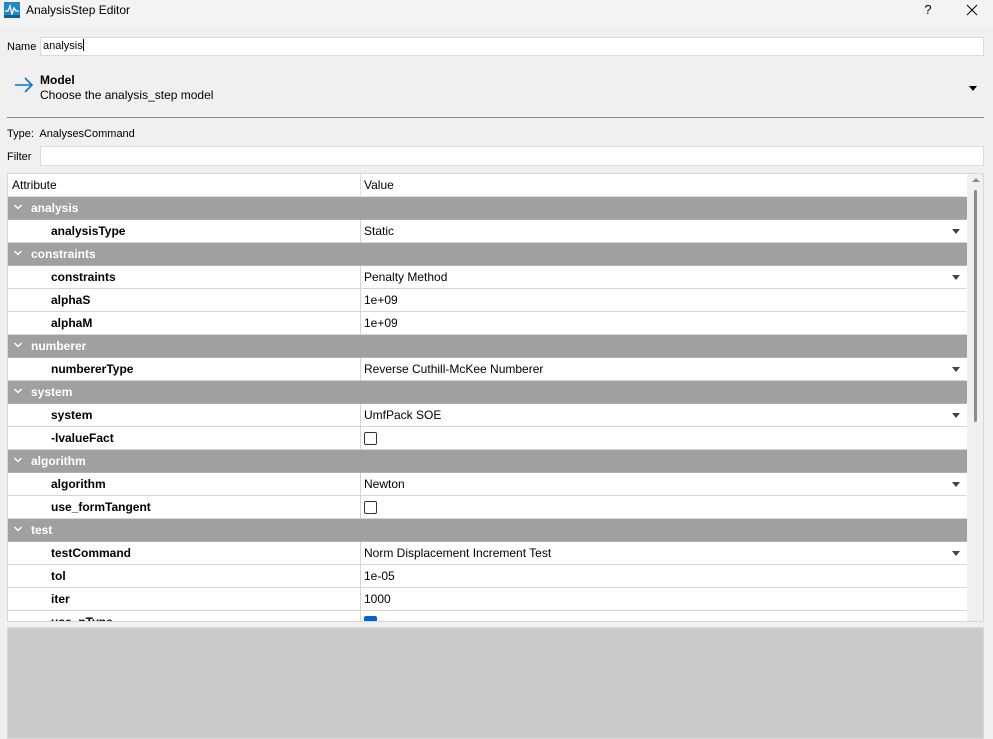  Describe the element at coordinates (55, 208) in the screenshot. I see `group-label: analysis` at that location.